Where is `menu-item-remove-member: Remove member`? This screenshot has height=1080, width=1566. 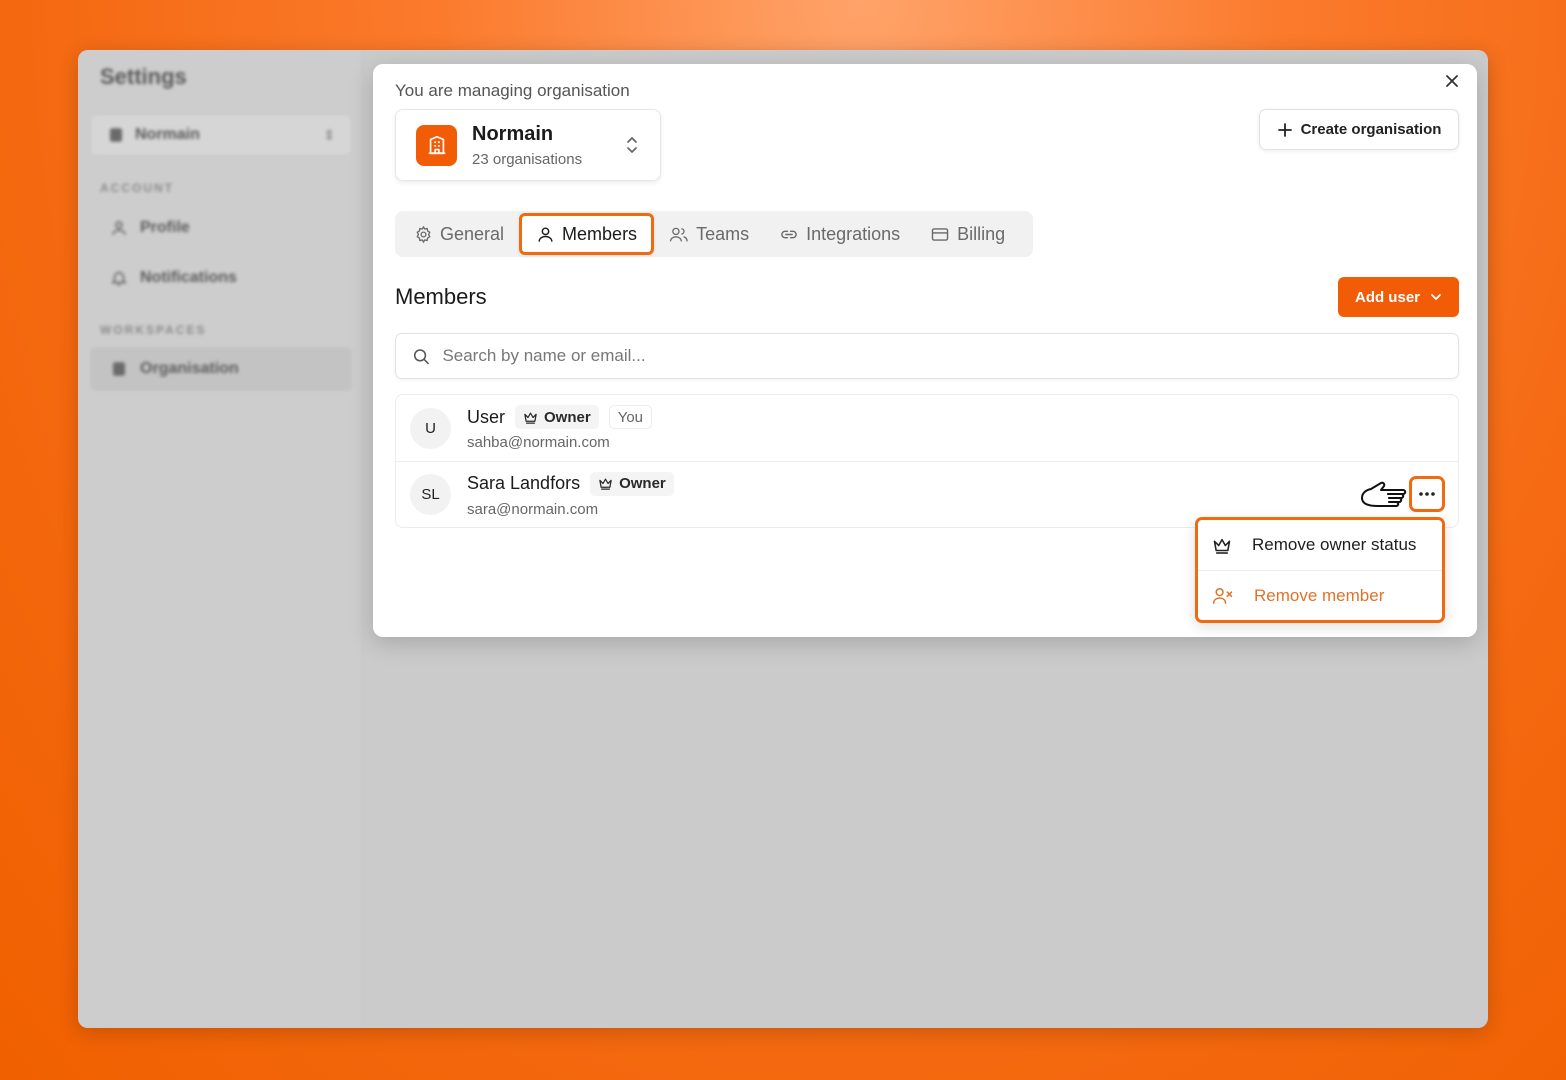
menu-item-remove-member: Remove member is located at coordinates (1320, 595).